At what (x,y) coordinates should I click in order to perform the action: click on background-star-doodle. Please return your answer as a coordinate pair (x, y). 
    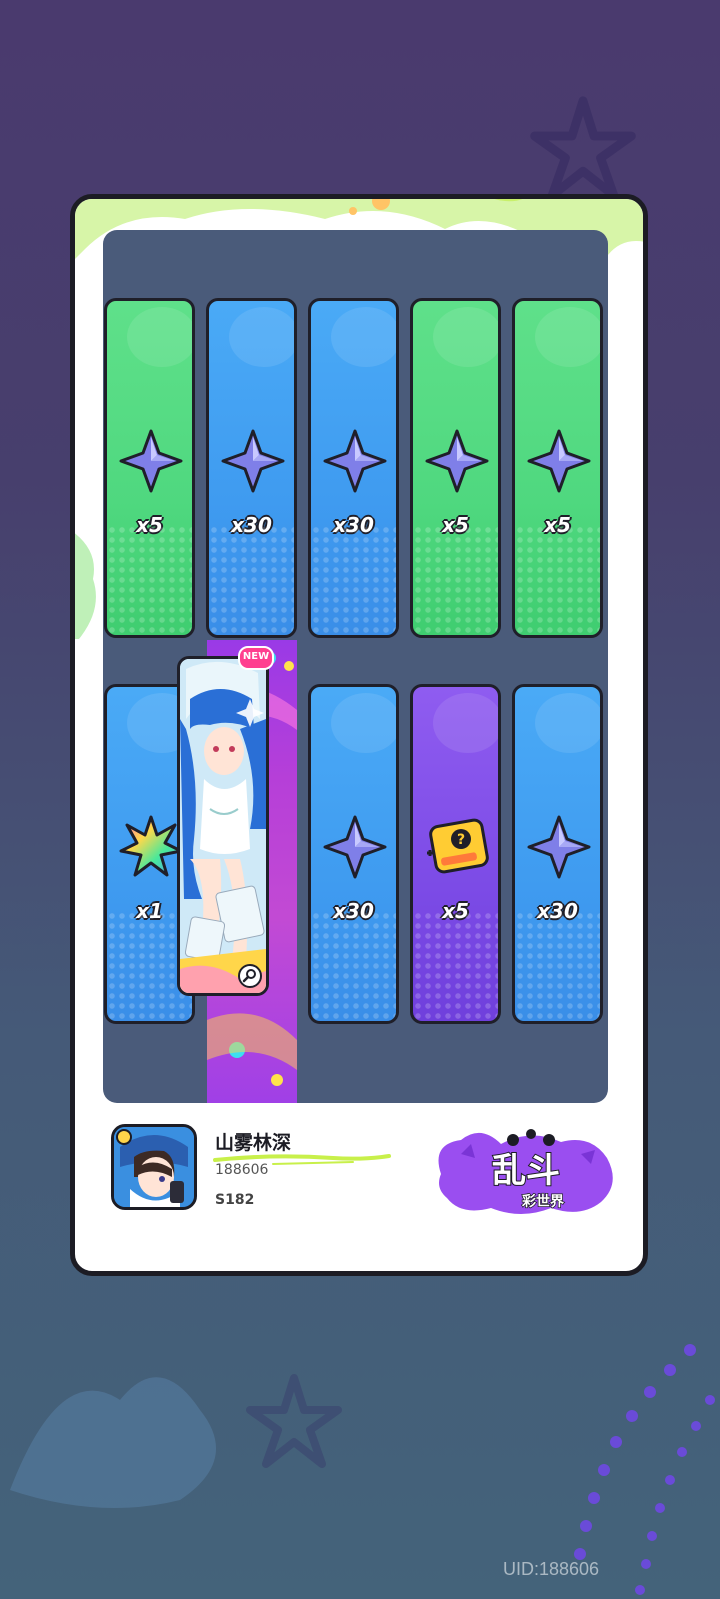
    Looking at the image, I should click on (583, 148).